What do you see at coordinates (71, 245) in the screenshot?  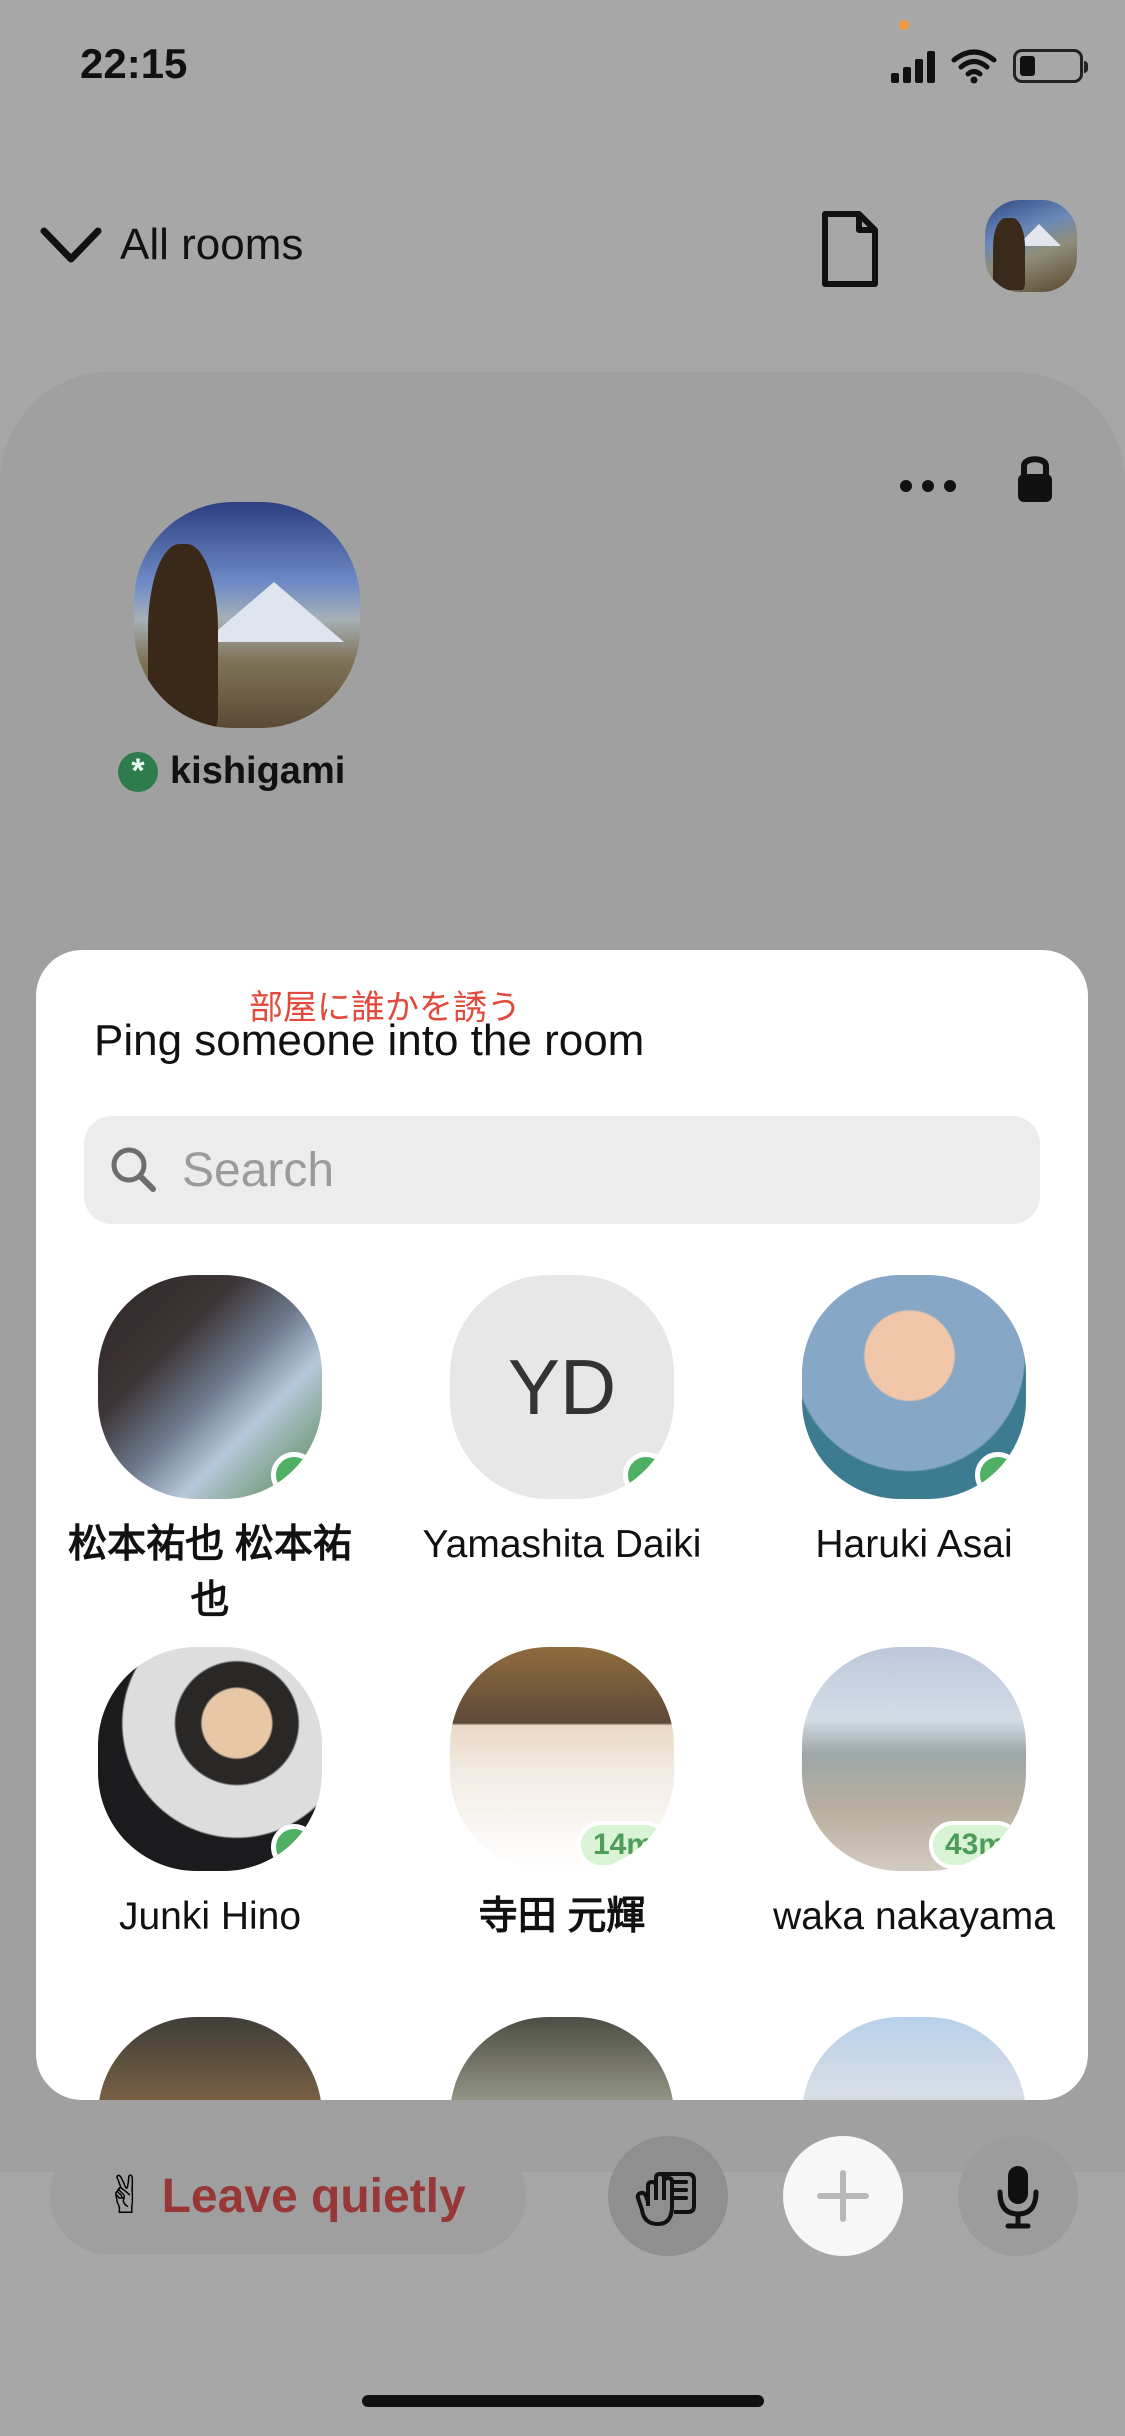 I see `chevron-down-icon` at bounding box center [71, 245].